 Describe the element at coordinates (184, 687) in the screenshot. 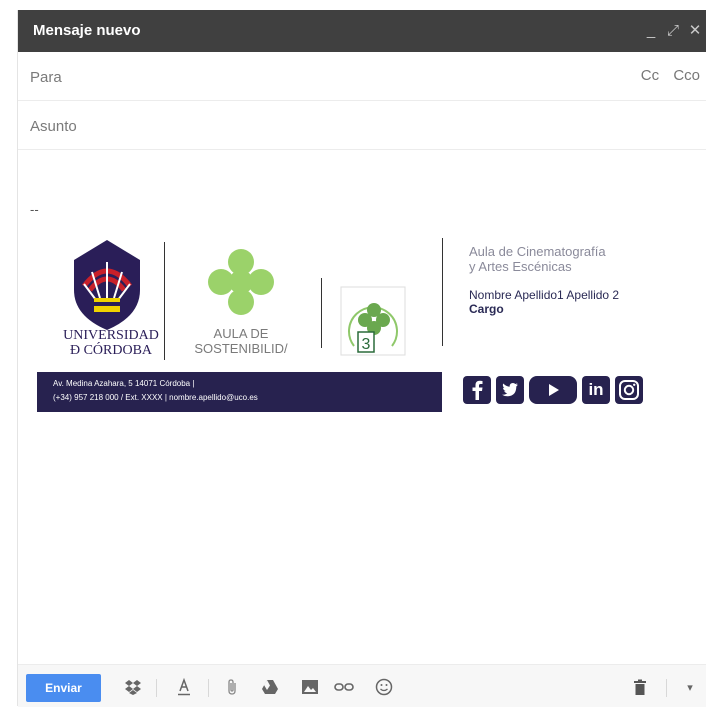

I see `text-format-icon` at that location.